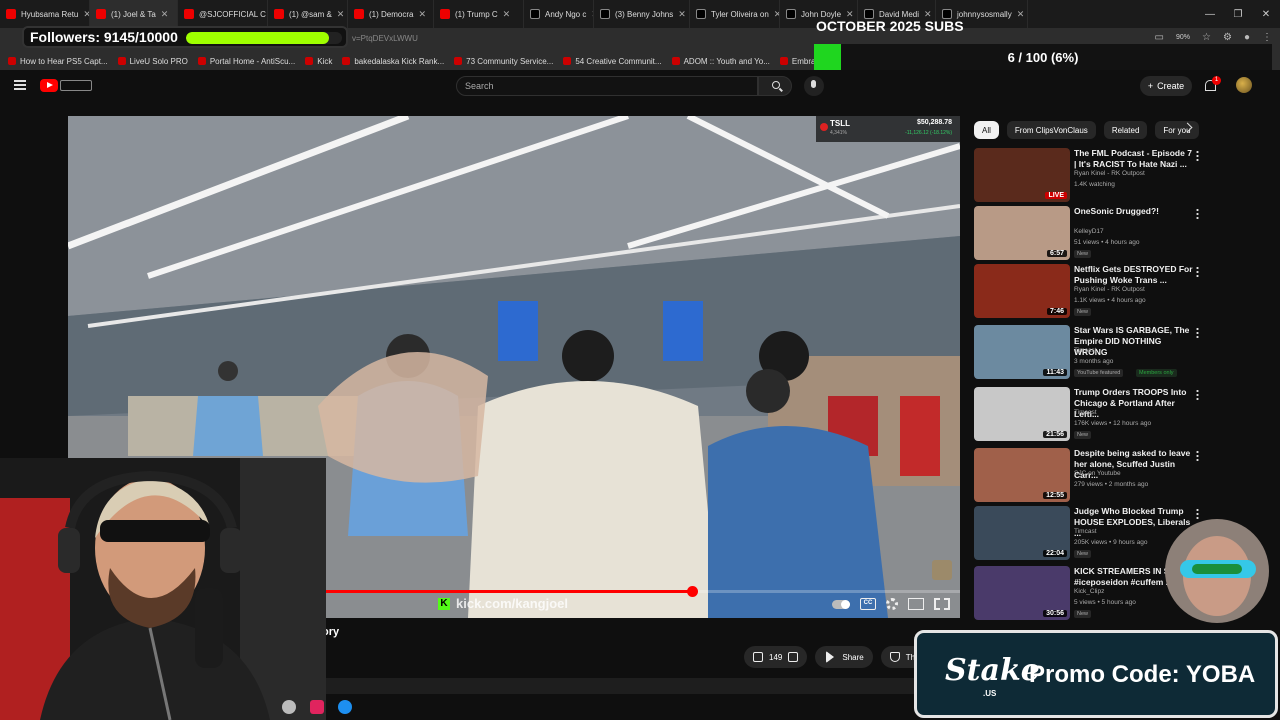 The image size is (1280, 720). What do you see at coordinates (1206, 37) in the screenshot?
I see `bookmark-star-icon: ☆` at bounding box center [1206, 37].